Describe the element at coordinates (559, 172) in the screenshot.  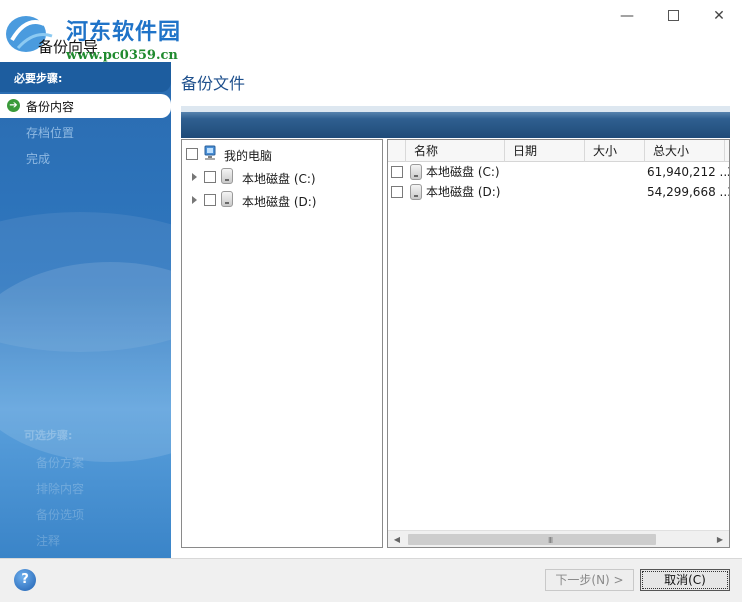
I see `list-row: 本地磁盘 (C:) 61,940,212 ... 3` at that location.